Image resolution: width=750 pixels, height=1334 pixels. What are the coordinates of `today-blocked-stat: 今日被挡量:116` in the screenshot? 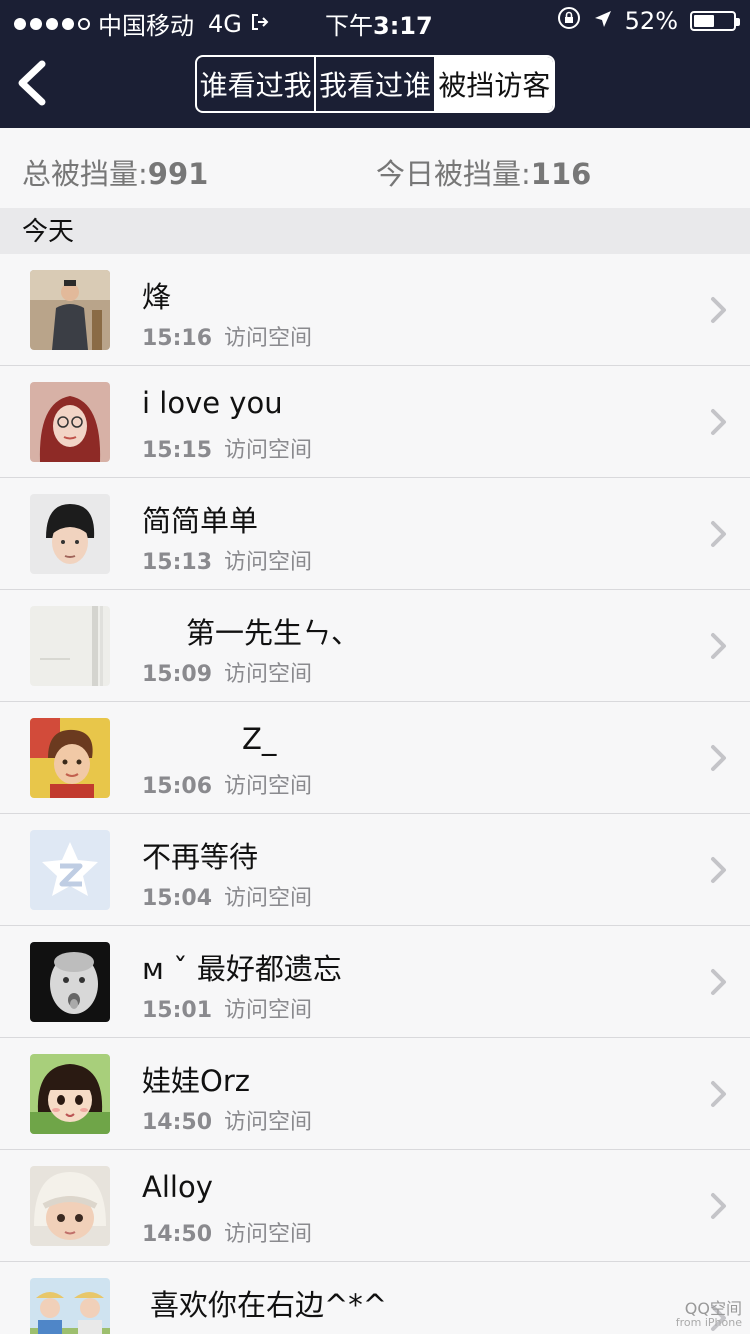 It's located at (483, 172).